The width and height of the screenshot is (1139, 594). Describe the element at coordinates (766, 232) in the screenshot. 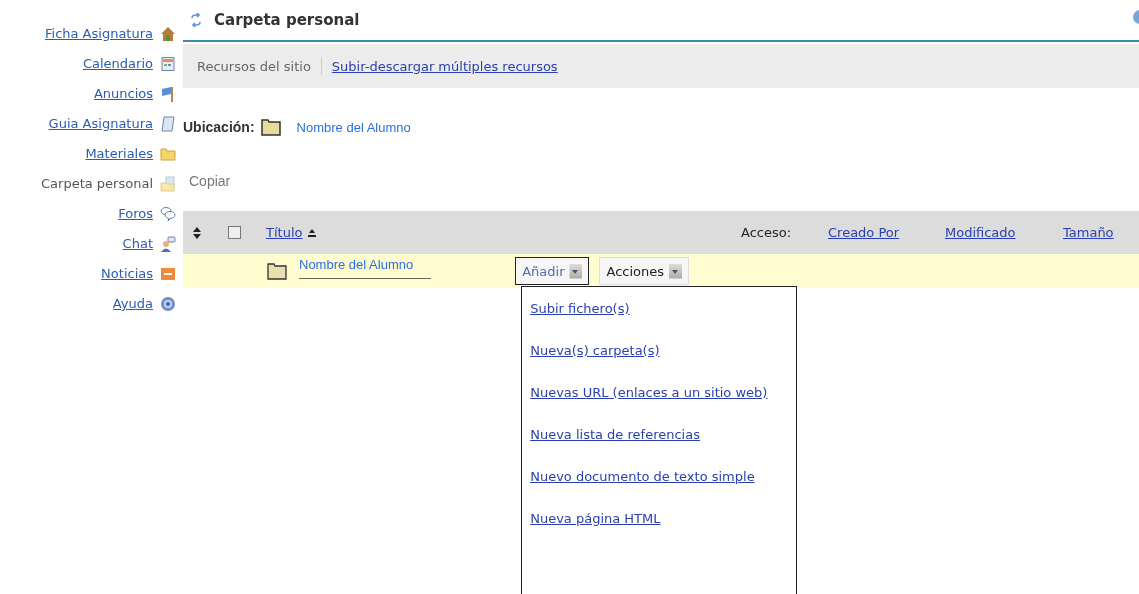

I see `access-column-header: Acceso:` at that location.